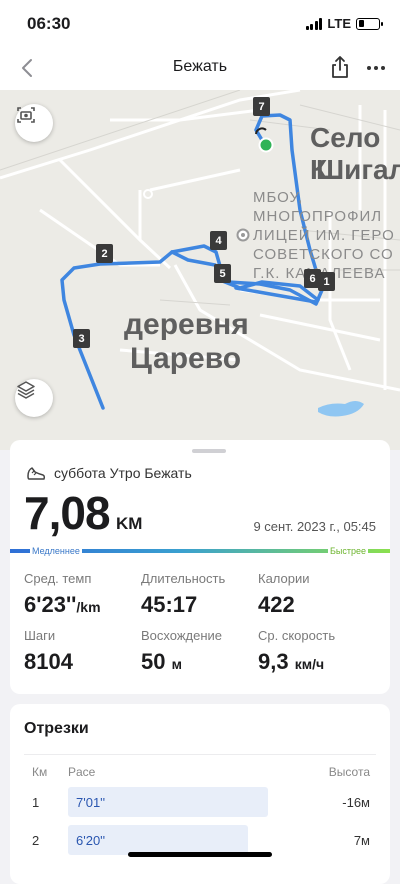 This screenshot has height=884, width=400. Describe the element at coordinates (326, 281) in the screenshot. I see `route-marker-1: 1` at that location.